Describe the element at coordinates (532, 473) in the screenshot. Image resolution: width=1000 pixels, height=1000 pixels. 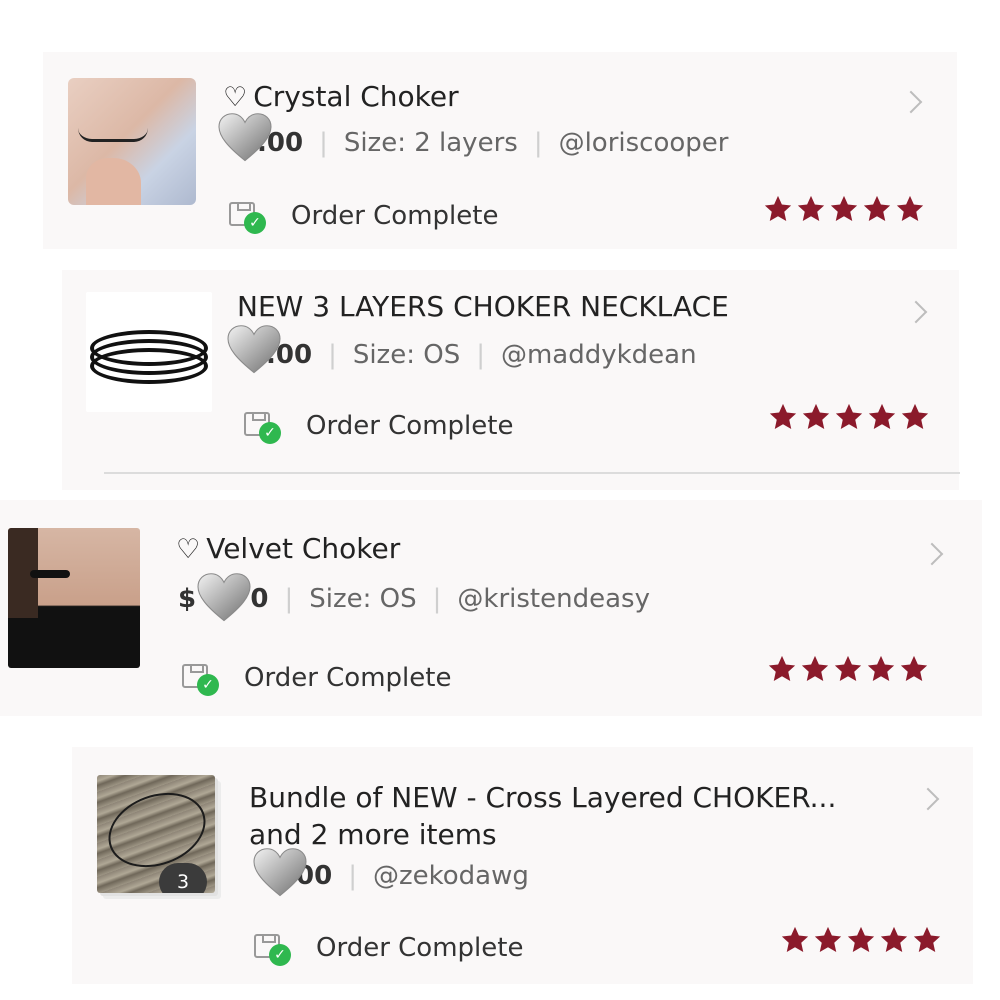
I see `divider` at that location.